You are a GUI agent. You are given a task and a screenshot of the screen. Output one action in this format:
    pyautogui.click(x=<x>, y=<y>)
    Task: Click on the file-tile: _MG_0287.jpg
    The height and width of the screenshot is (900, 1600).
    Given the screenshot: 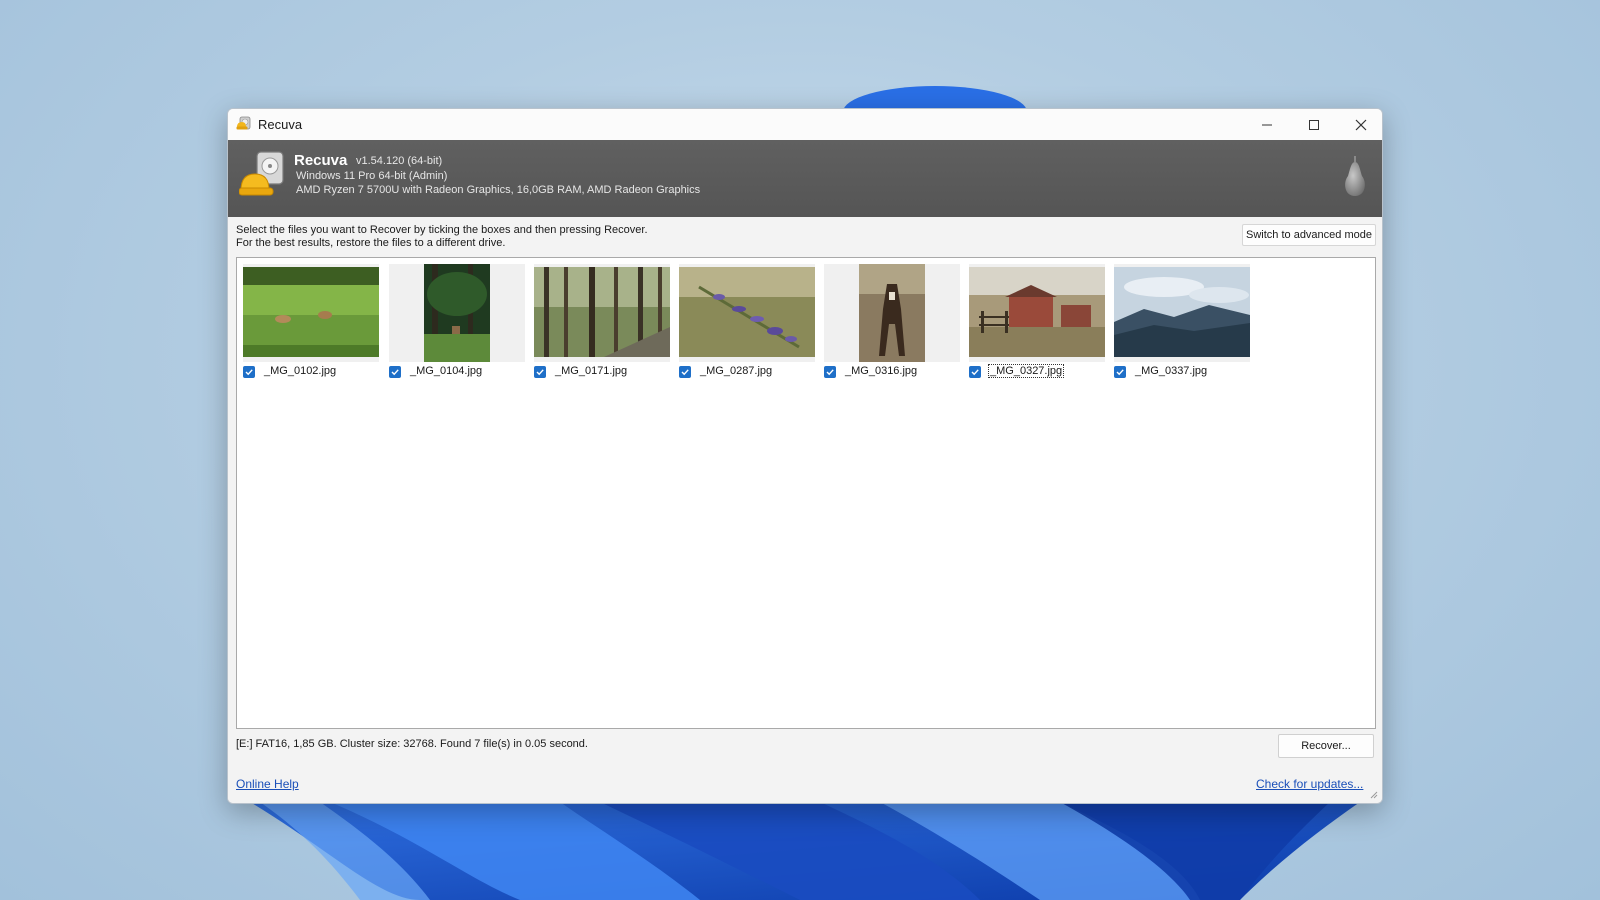 What is the action you would take?
    pyautogui.click(x=746, y=322)
    